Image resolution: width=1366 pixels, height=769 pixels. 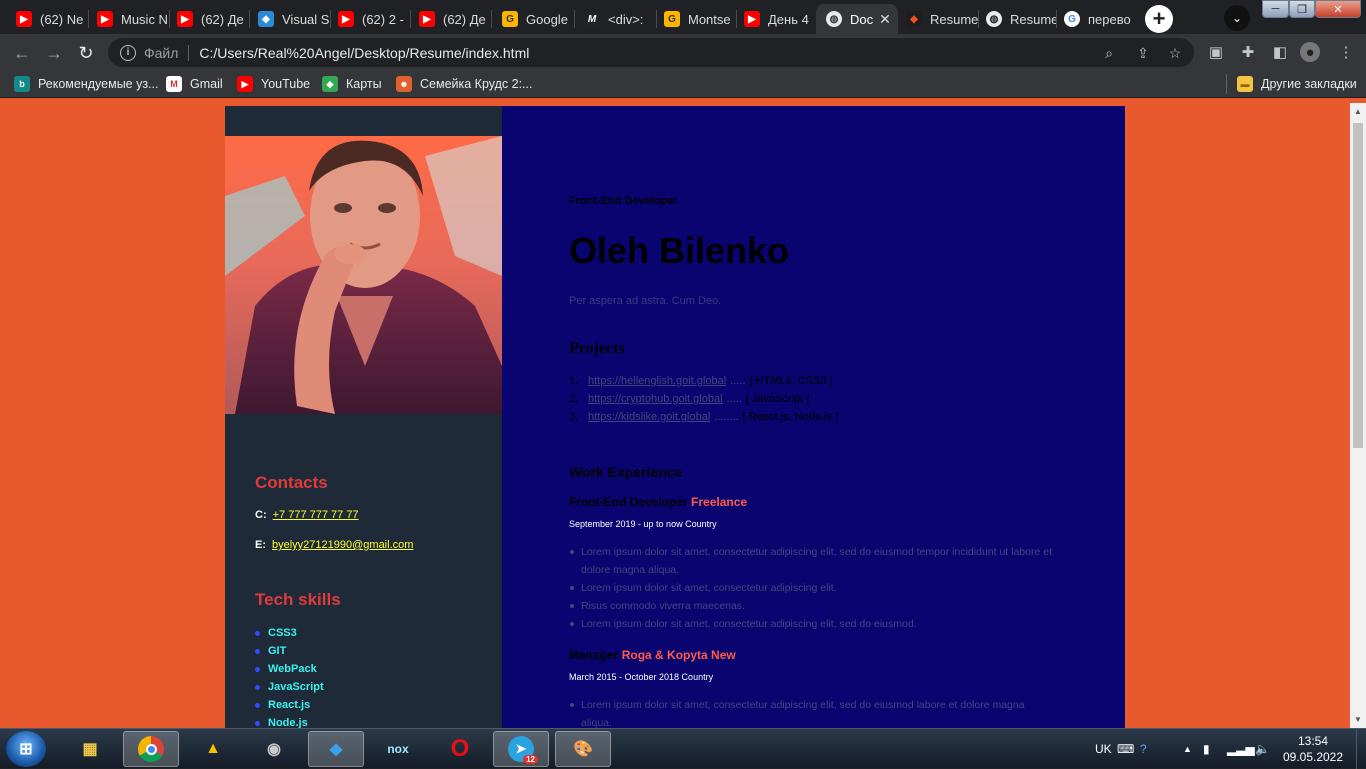 I want to click on tab-13: ◍ Resume, so click(x=1017, y=19).